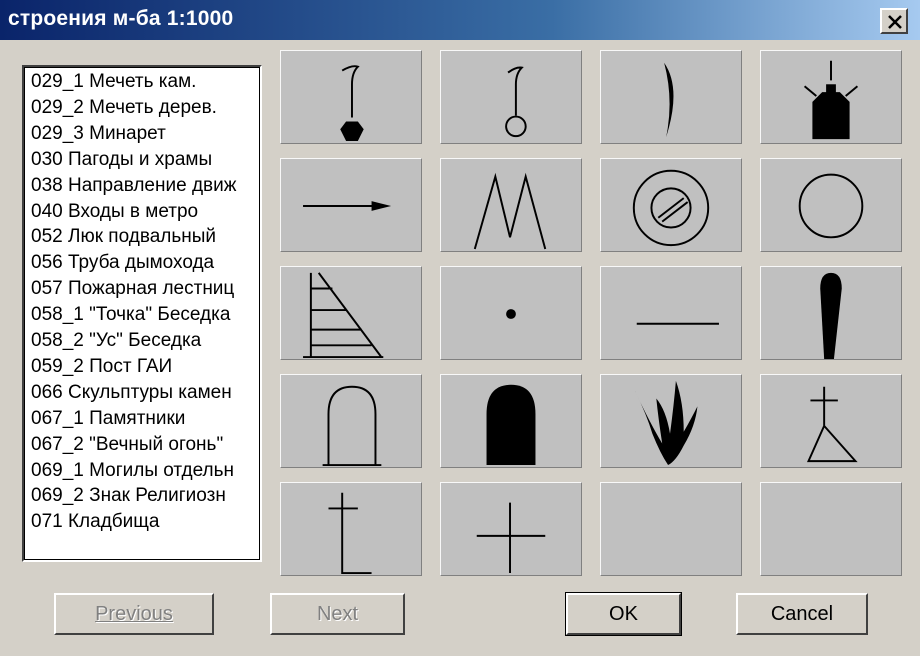  Describe the element at coordinates (831, 100) in the screenshot. I see `pagoda-temple-icon` at that location.